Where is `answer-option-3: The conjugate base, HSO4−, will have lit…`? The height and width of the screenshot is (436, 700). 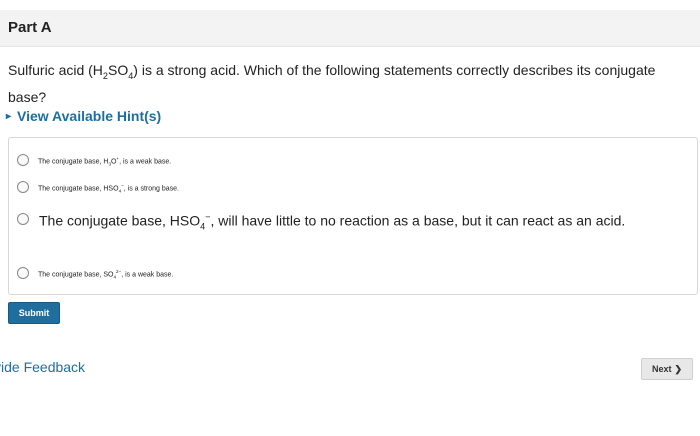
answer-option-3: The conjugate base, HSO4−, will have lit… is located at coordinates (343, 221).